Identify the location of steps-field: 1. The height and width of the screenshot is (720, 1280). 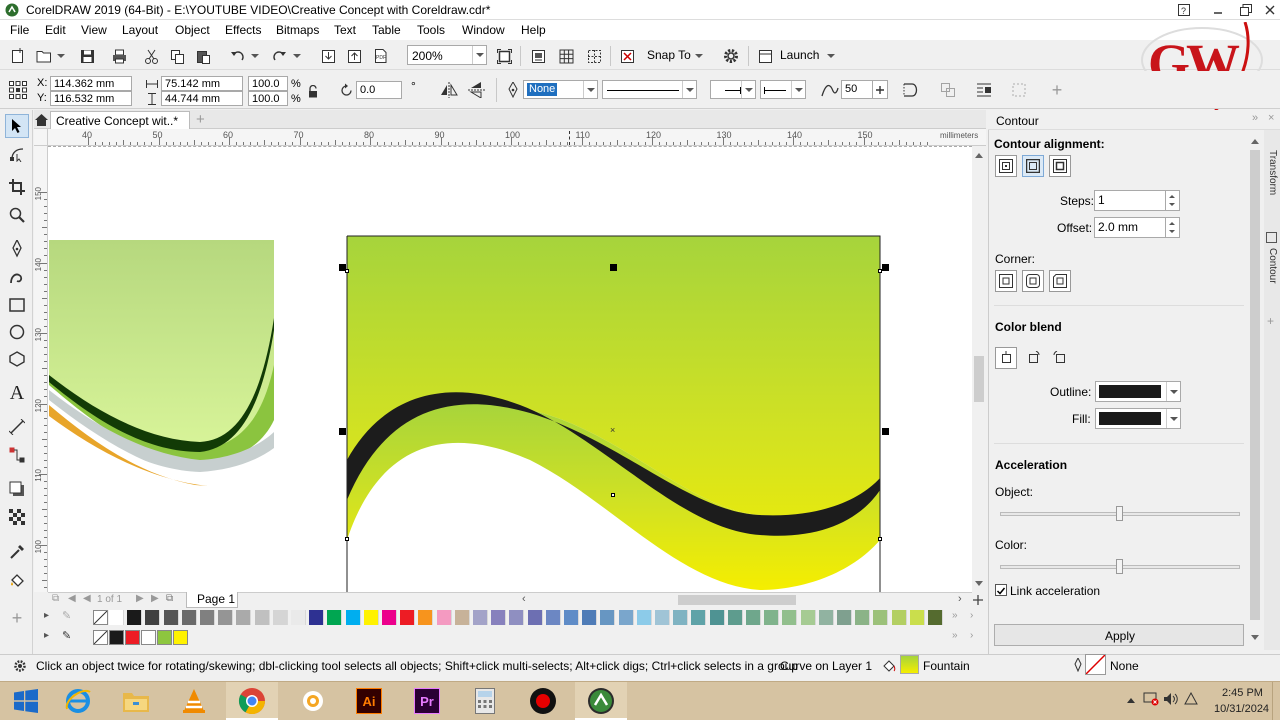
(1130, 200).